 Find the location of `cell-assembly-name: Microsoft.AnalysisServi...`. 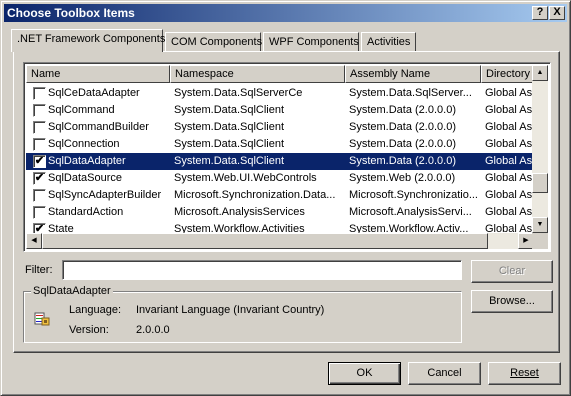

cell-assembly-name: Microsoft.AnalysisServi... is located at coordinates (410, 212).